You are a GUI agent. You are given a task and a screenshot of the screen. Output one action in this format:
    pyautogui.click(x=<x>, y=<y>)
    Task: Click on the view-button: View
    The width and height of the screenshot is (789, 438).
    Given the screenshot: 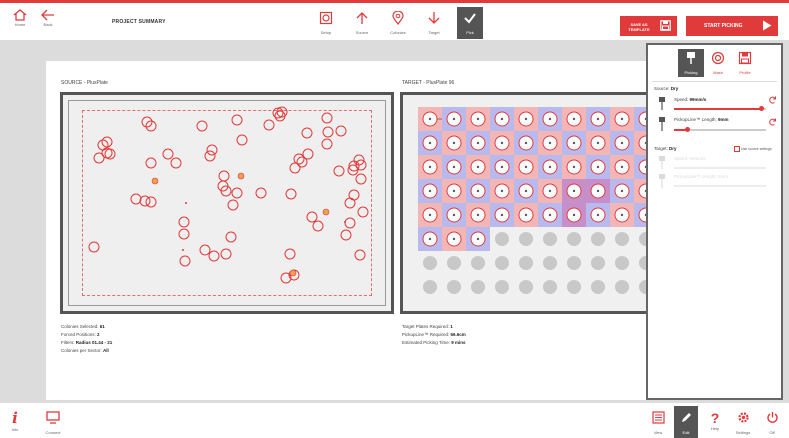 What is the action you would take?
    pyautogui.click(x=658, y=423)
    